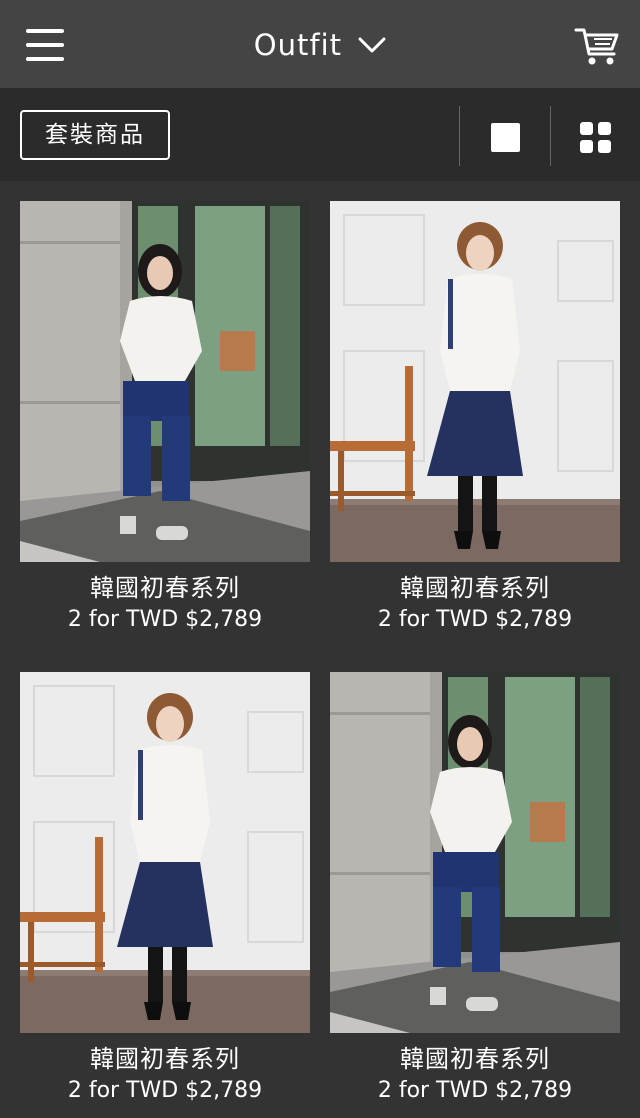 The image size is (640, 1118). Describe the element at coordinates (505, 137) in the screenshot. I see `single-column-view-icon` at that location.